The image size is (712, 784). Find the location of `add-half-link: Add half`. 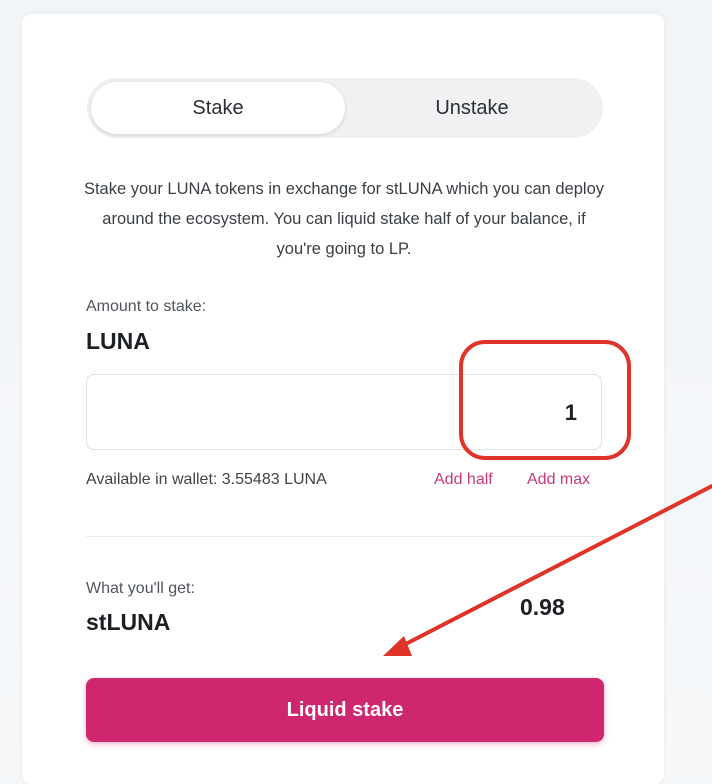

add-half-link: Add half is located at coordinates (463, 480).